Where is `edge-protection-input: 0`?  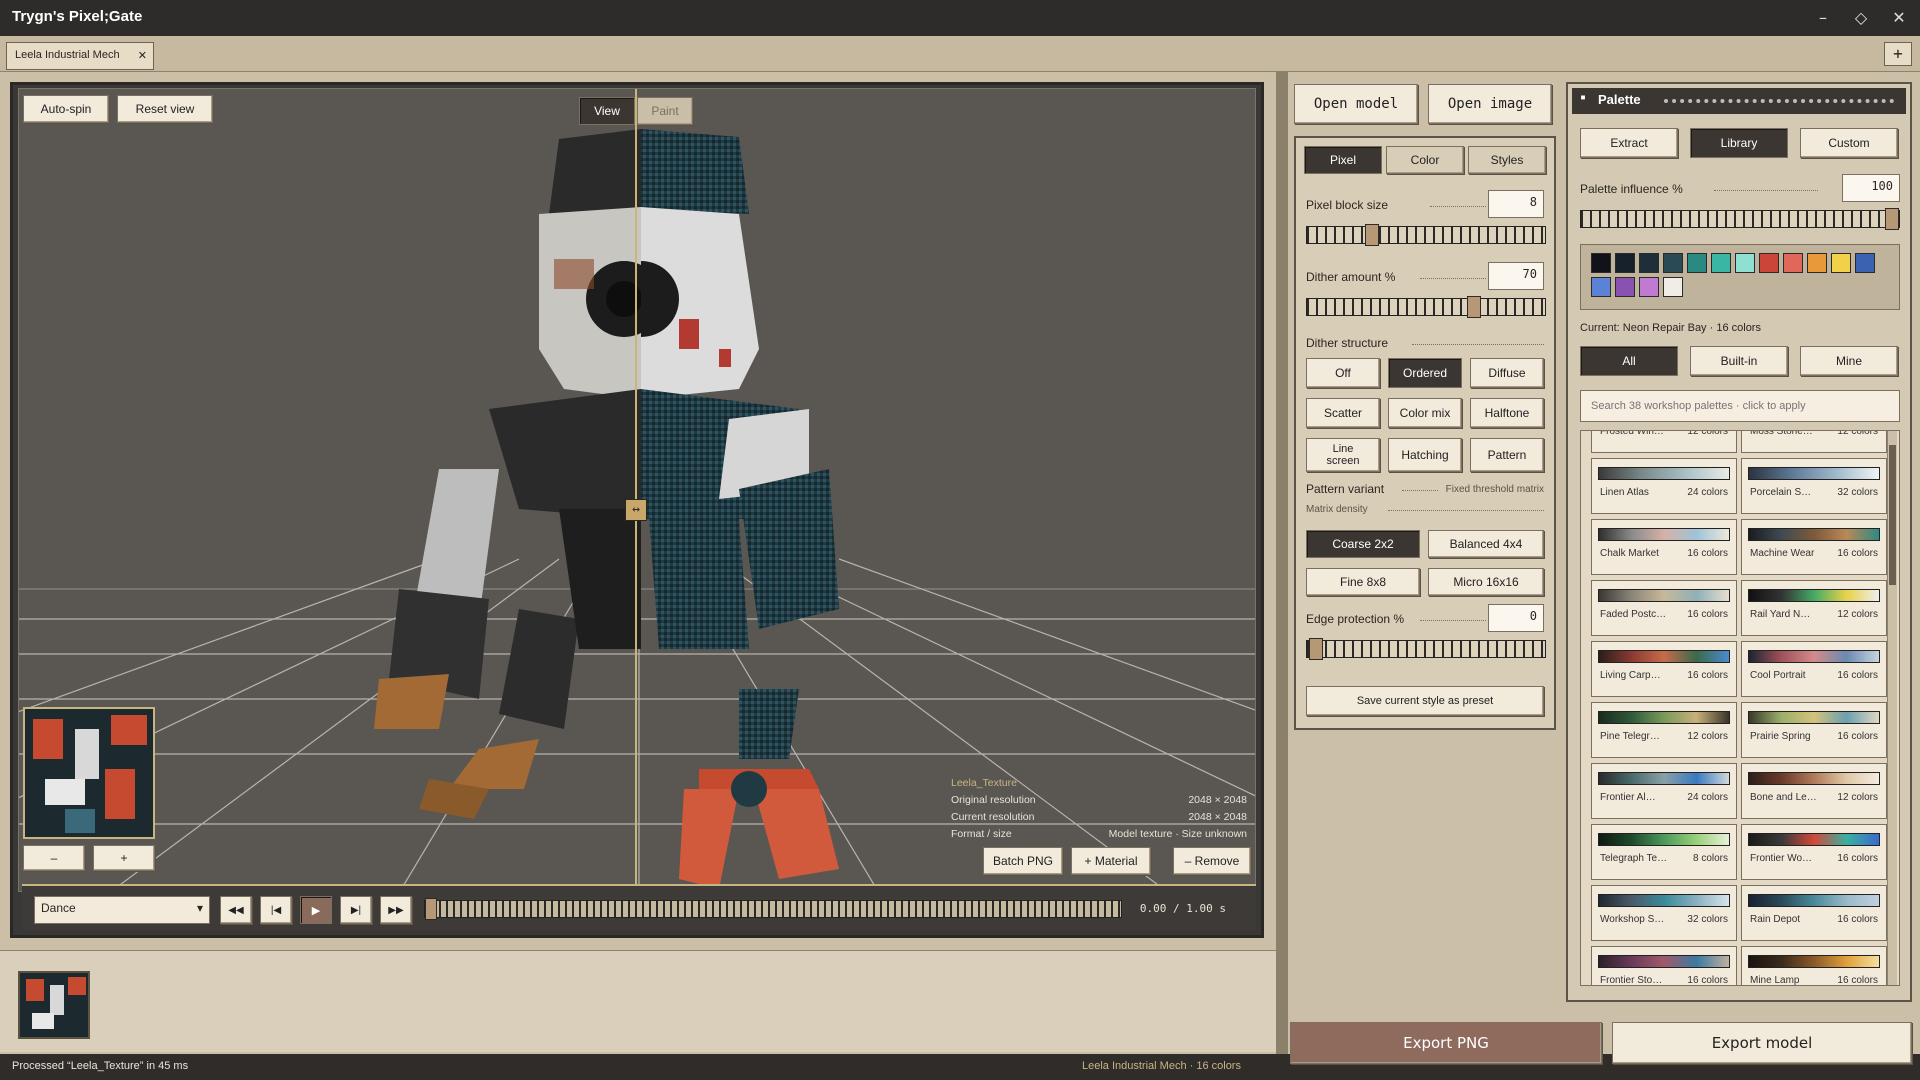
edge-protection-input: 0 is located at coordinates (1516, 618).